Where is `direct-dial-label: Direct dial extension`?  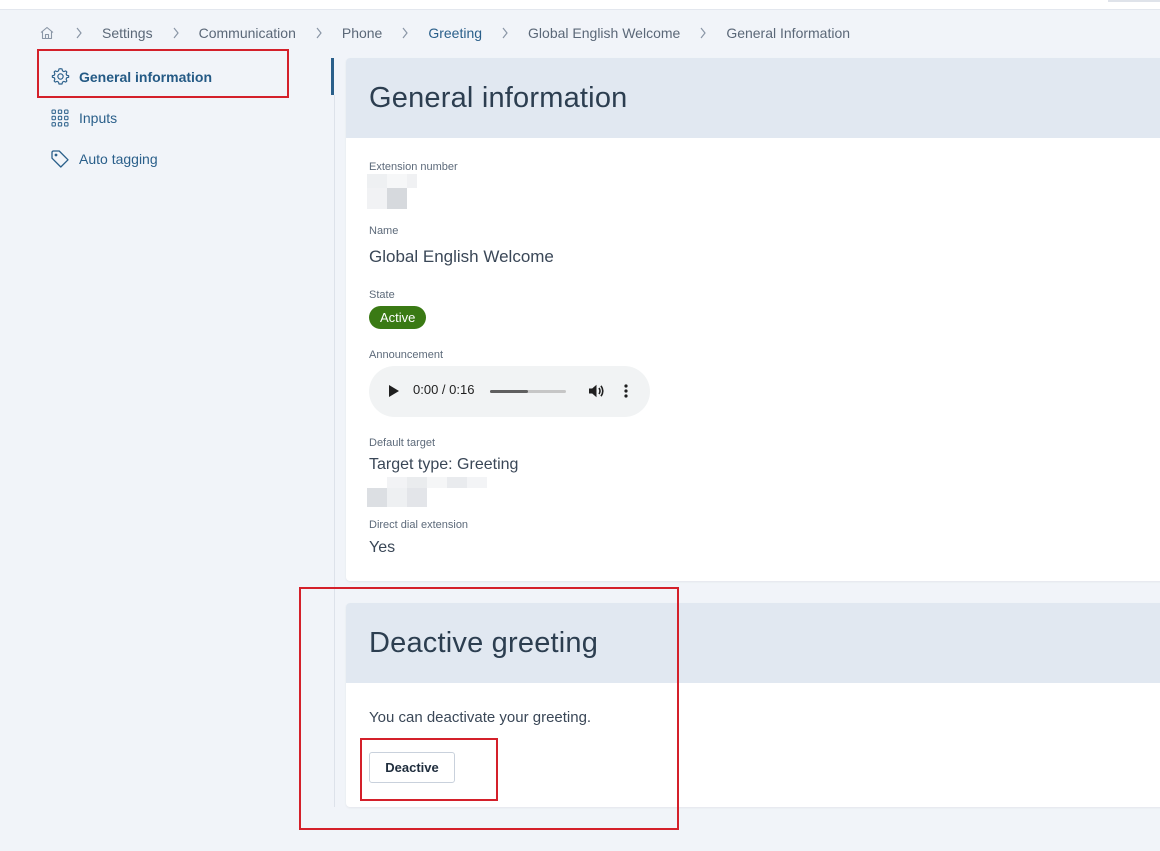
direct-dial-label: Direct dial extension is located at coordinates (419, 525).